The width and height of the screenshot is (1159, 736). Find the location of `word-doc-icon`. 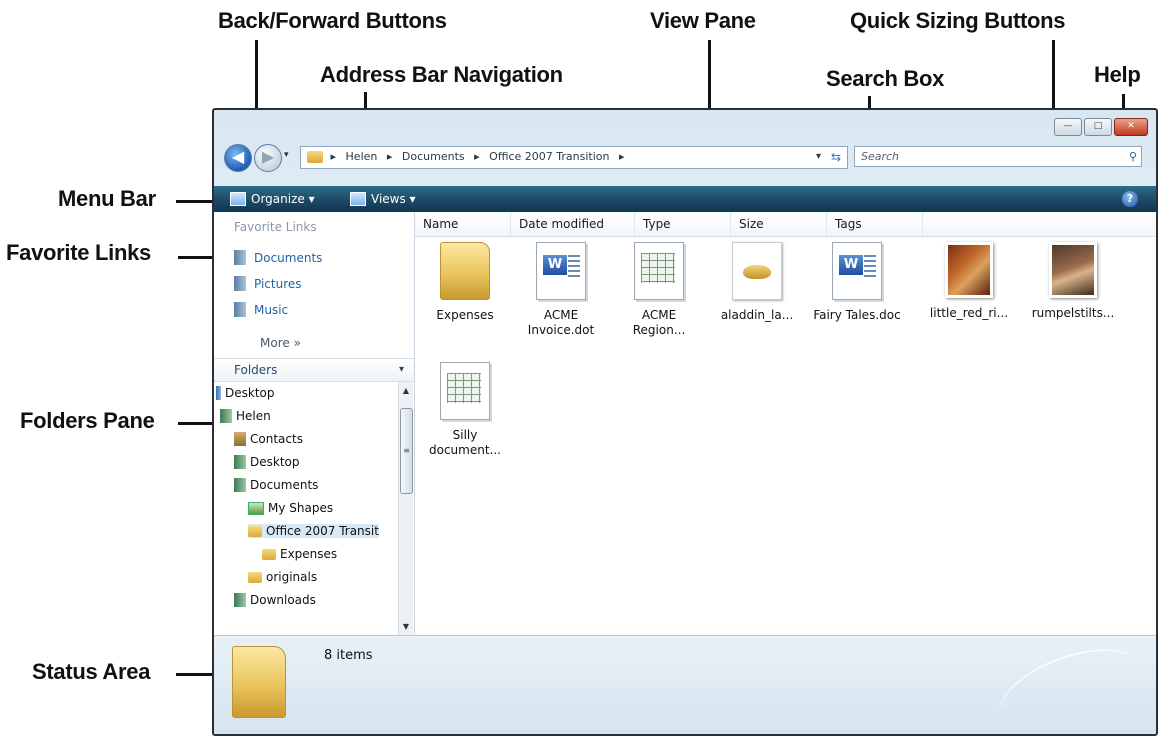

word-doc-icon is located at coordinates (857, 271).